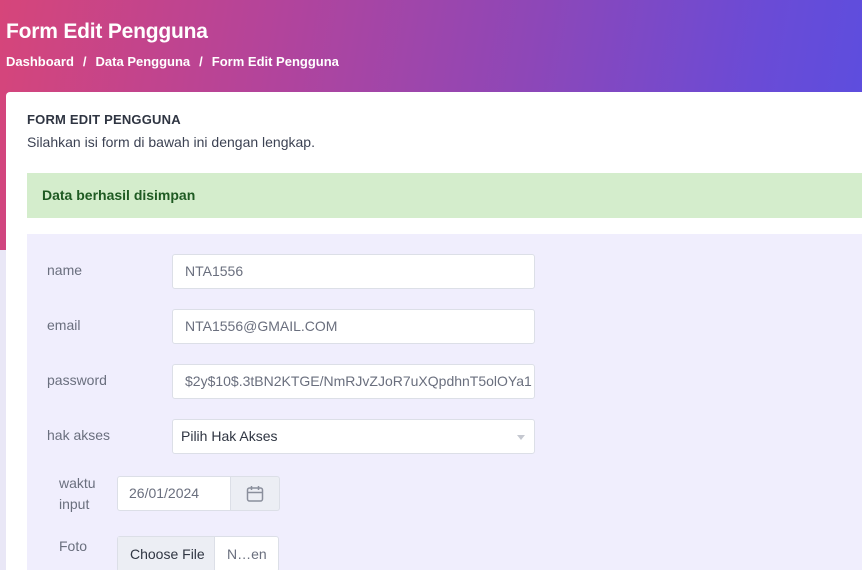 This screenshot has width=862, height=570. What do you see at coordinates (444, 195) in the screenshot?
I see `success-alert: Data berhasil disimpan` at bounding box center [444, 195].